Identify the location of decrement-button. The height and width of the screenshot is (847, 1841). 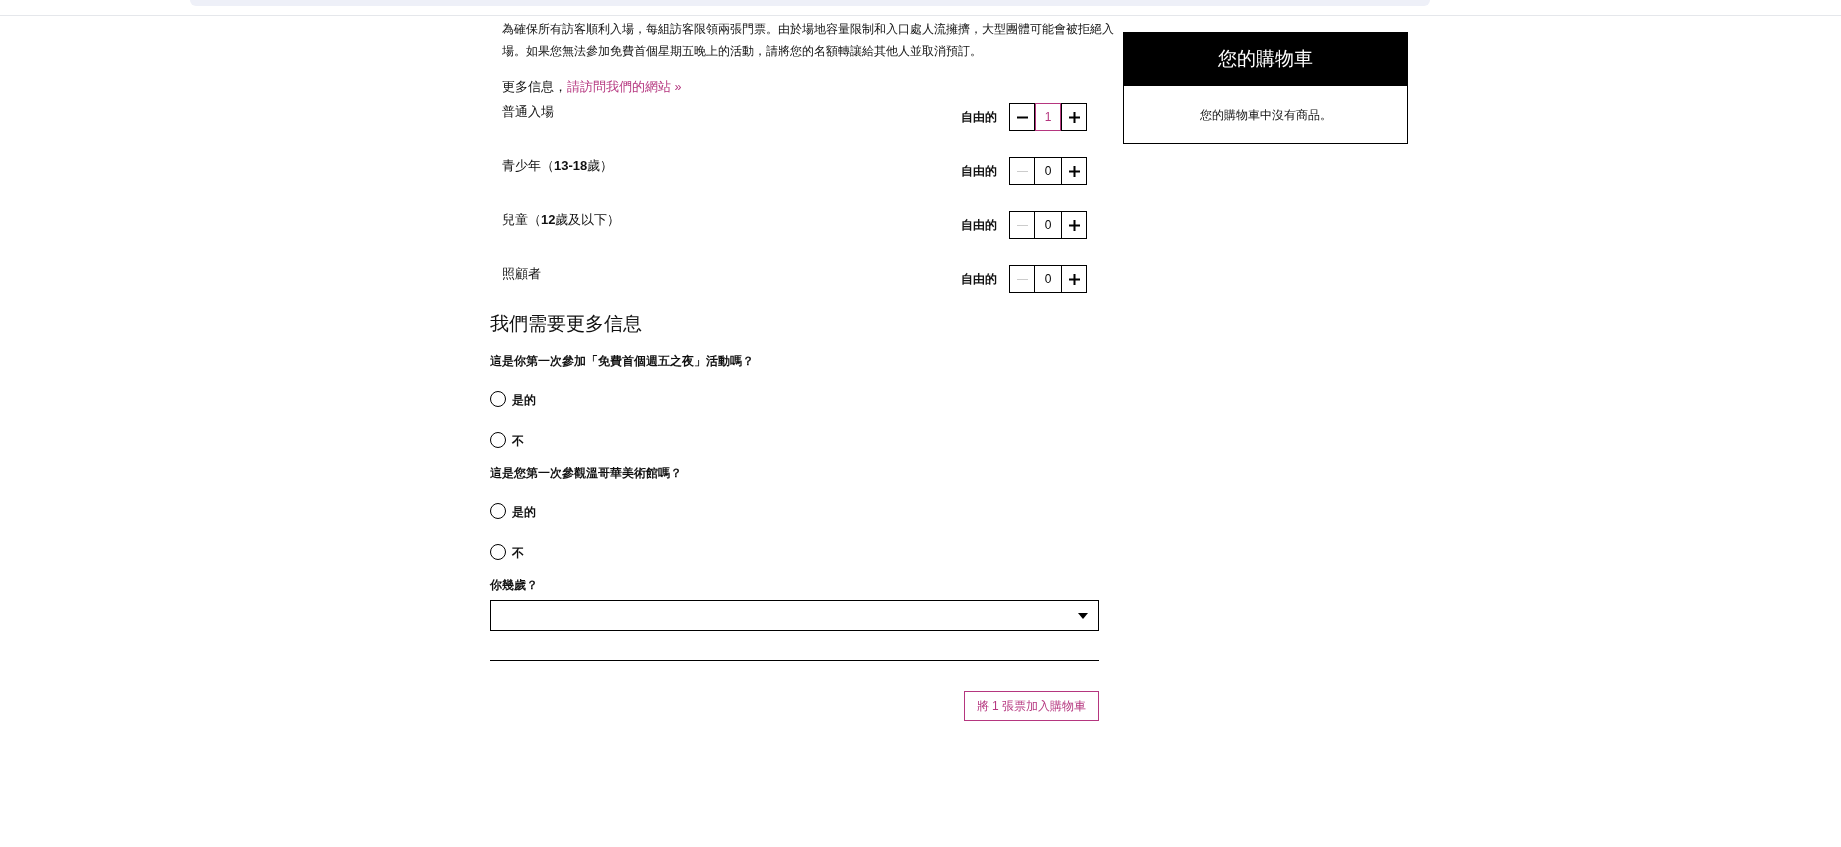
(1022, 117).